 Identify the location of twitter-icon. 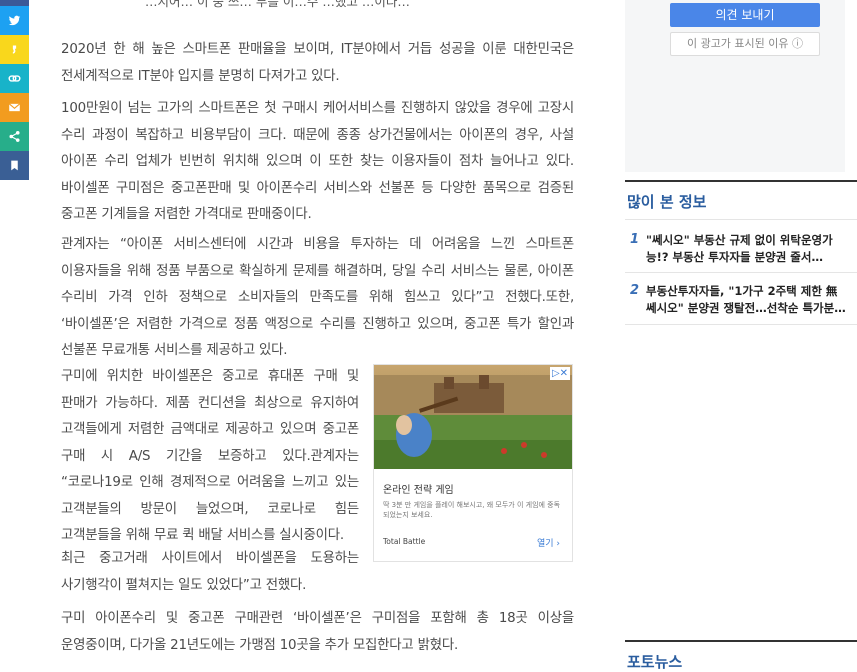
(14, 20).